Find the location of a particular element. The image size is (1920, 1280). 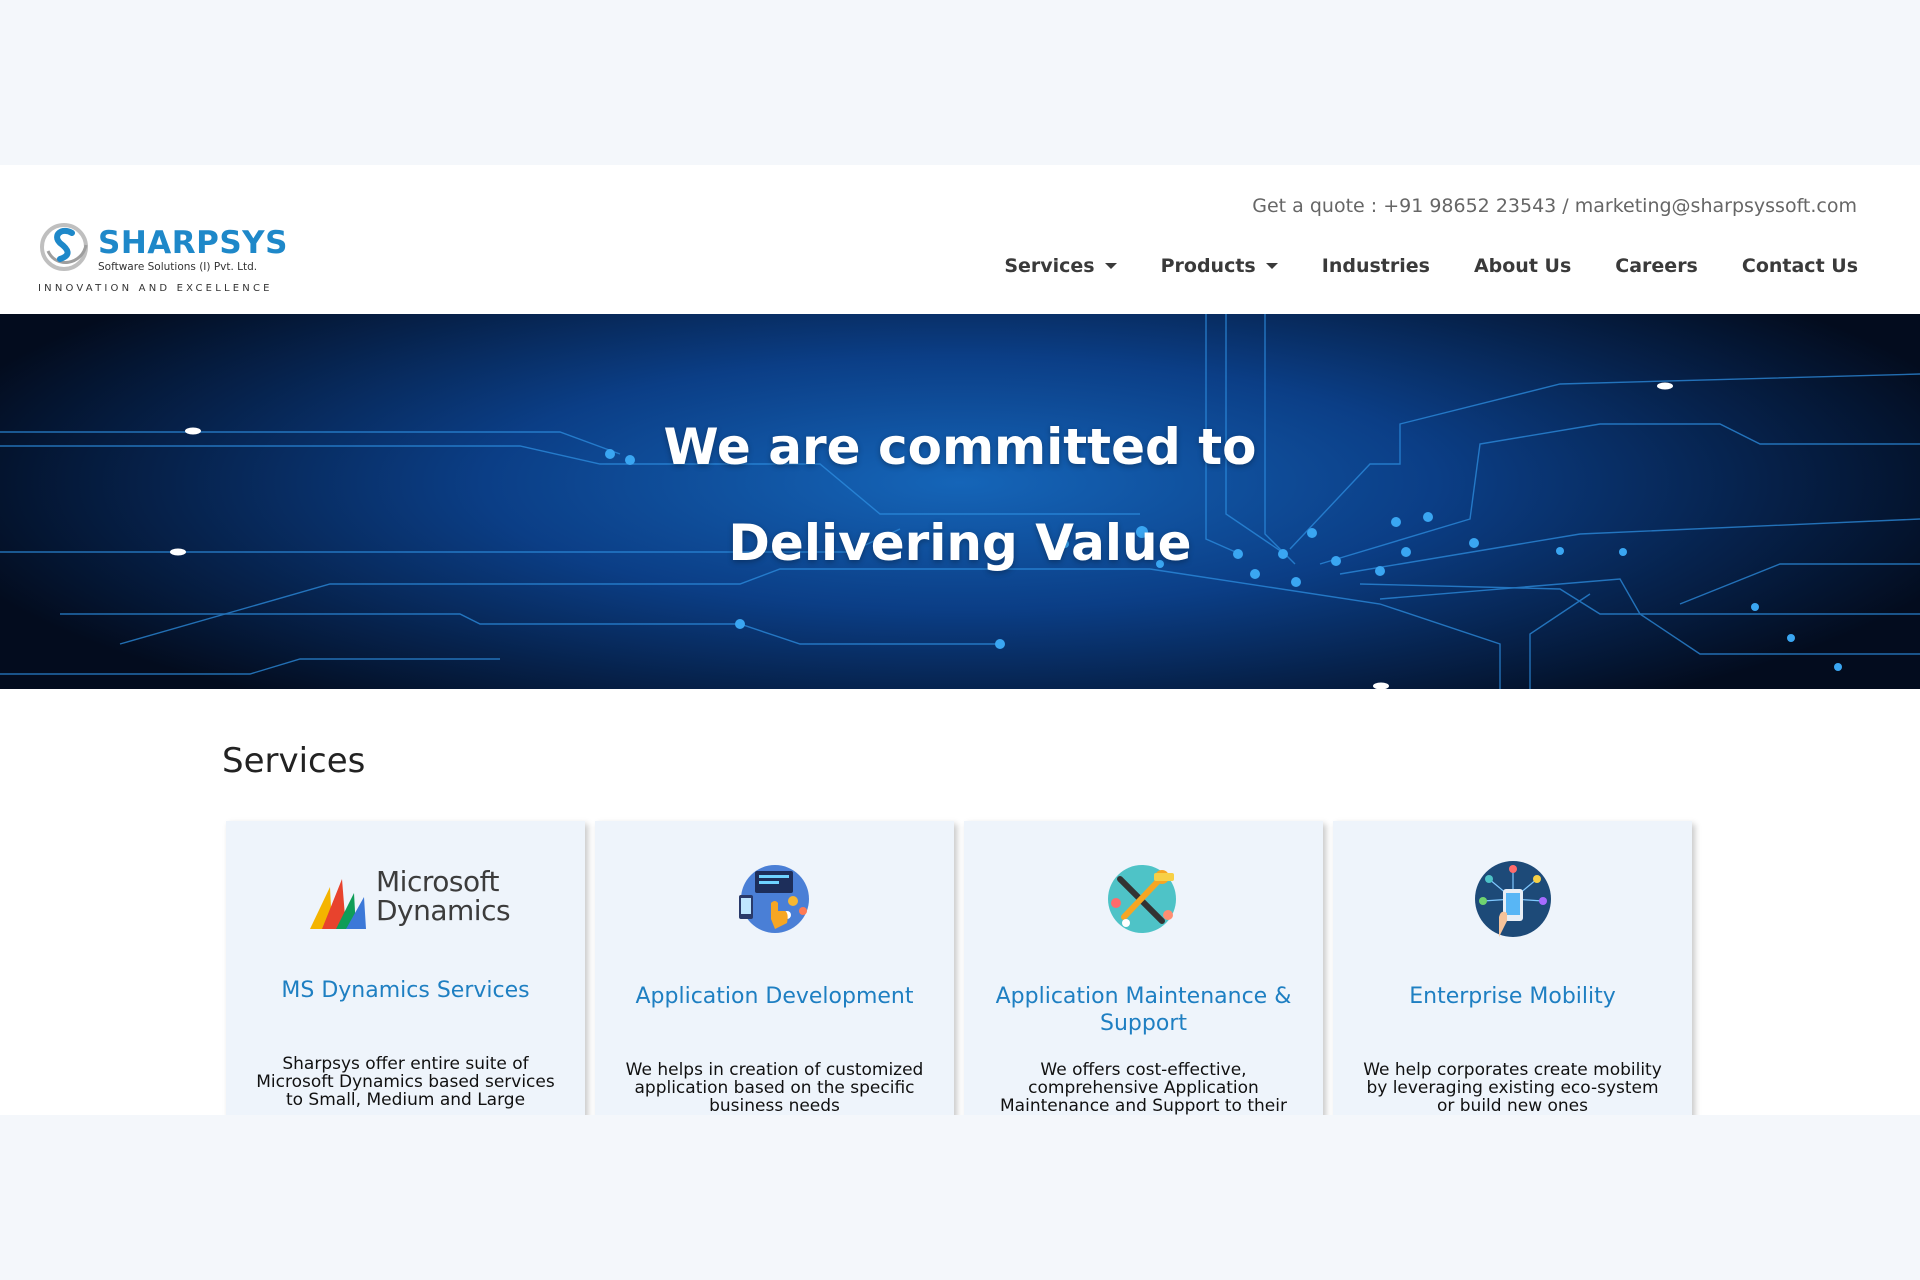

card-title: Application Development is located at coordinates (774, 996).